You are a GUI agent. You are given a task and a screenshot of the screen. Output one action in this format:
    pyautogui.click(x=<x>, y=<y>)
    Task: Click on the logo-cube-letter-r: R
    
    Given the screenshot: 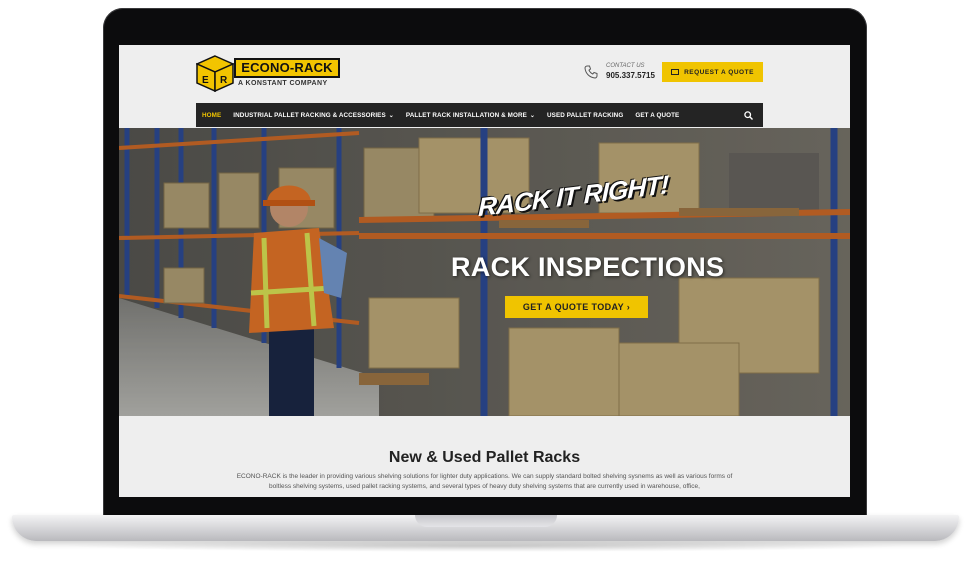 What is the action you would take?
    pyautogui.click(x=224, y=80)
    